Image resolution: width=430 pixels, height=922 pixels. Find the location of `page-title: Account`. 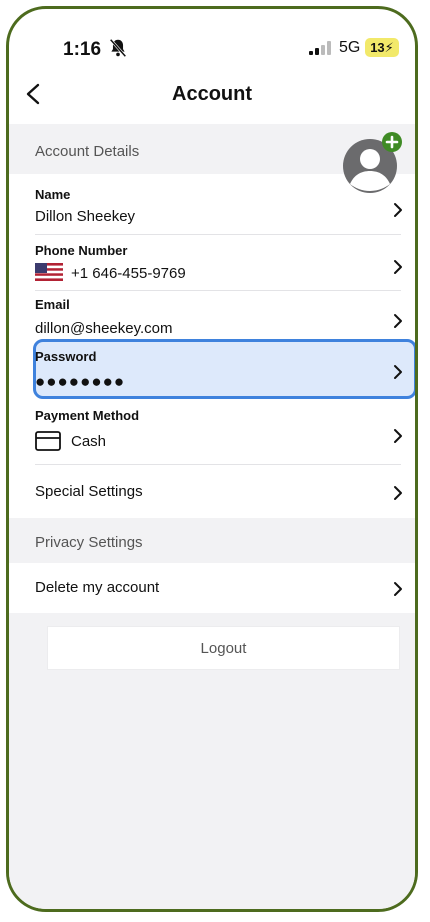

page-title: Account is located at coordinates (212, 94).